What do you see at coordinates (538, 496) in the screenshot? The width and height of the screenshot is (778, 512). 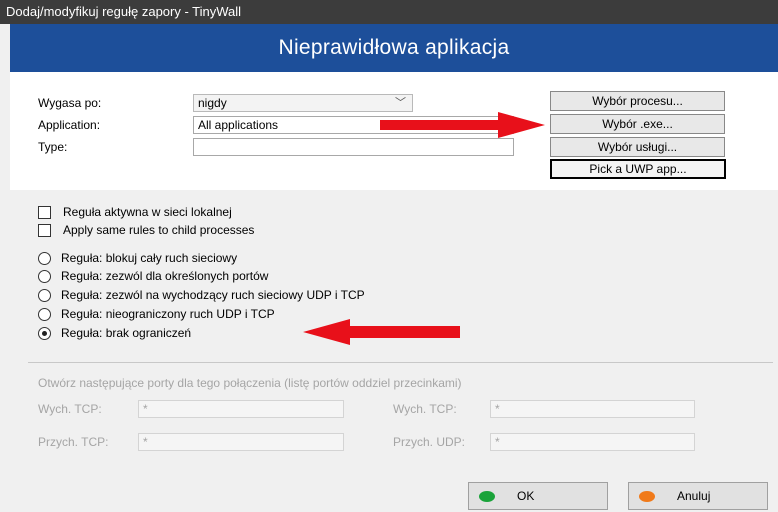 I see `ok-button: OK` at bounding box center [538, 496].